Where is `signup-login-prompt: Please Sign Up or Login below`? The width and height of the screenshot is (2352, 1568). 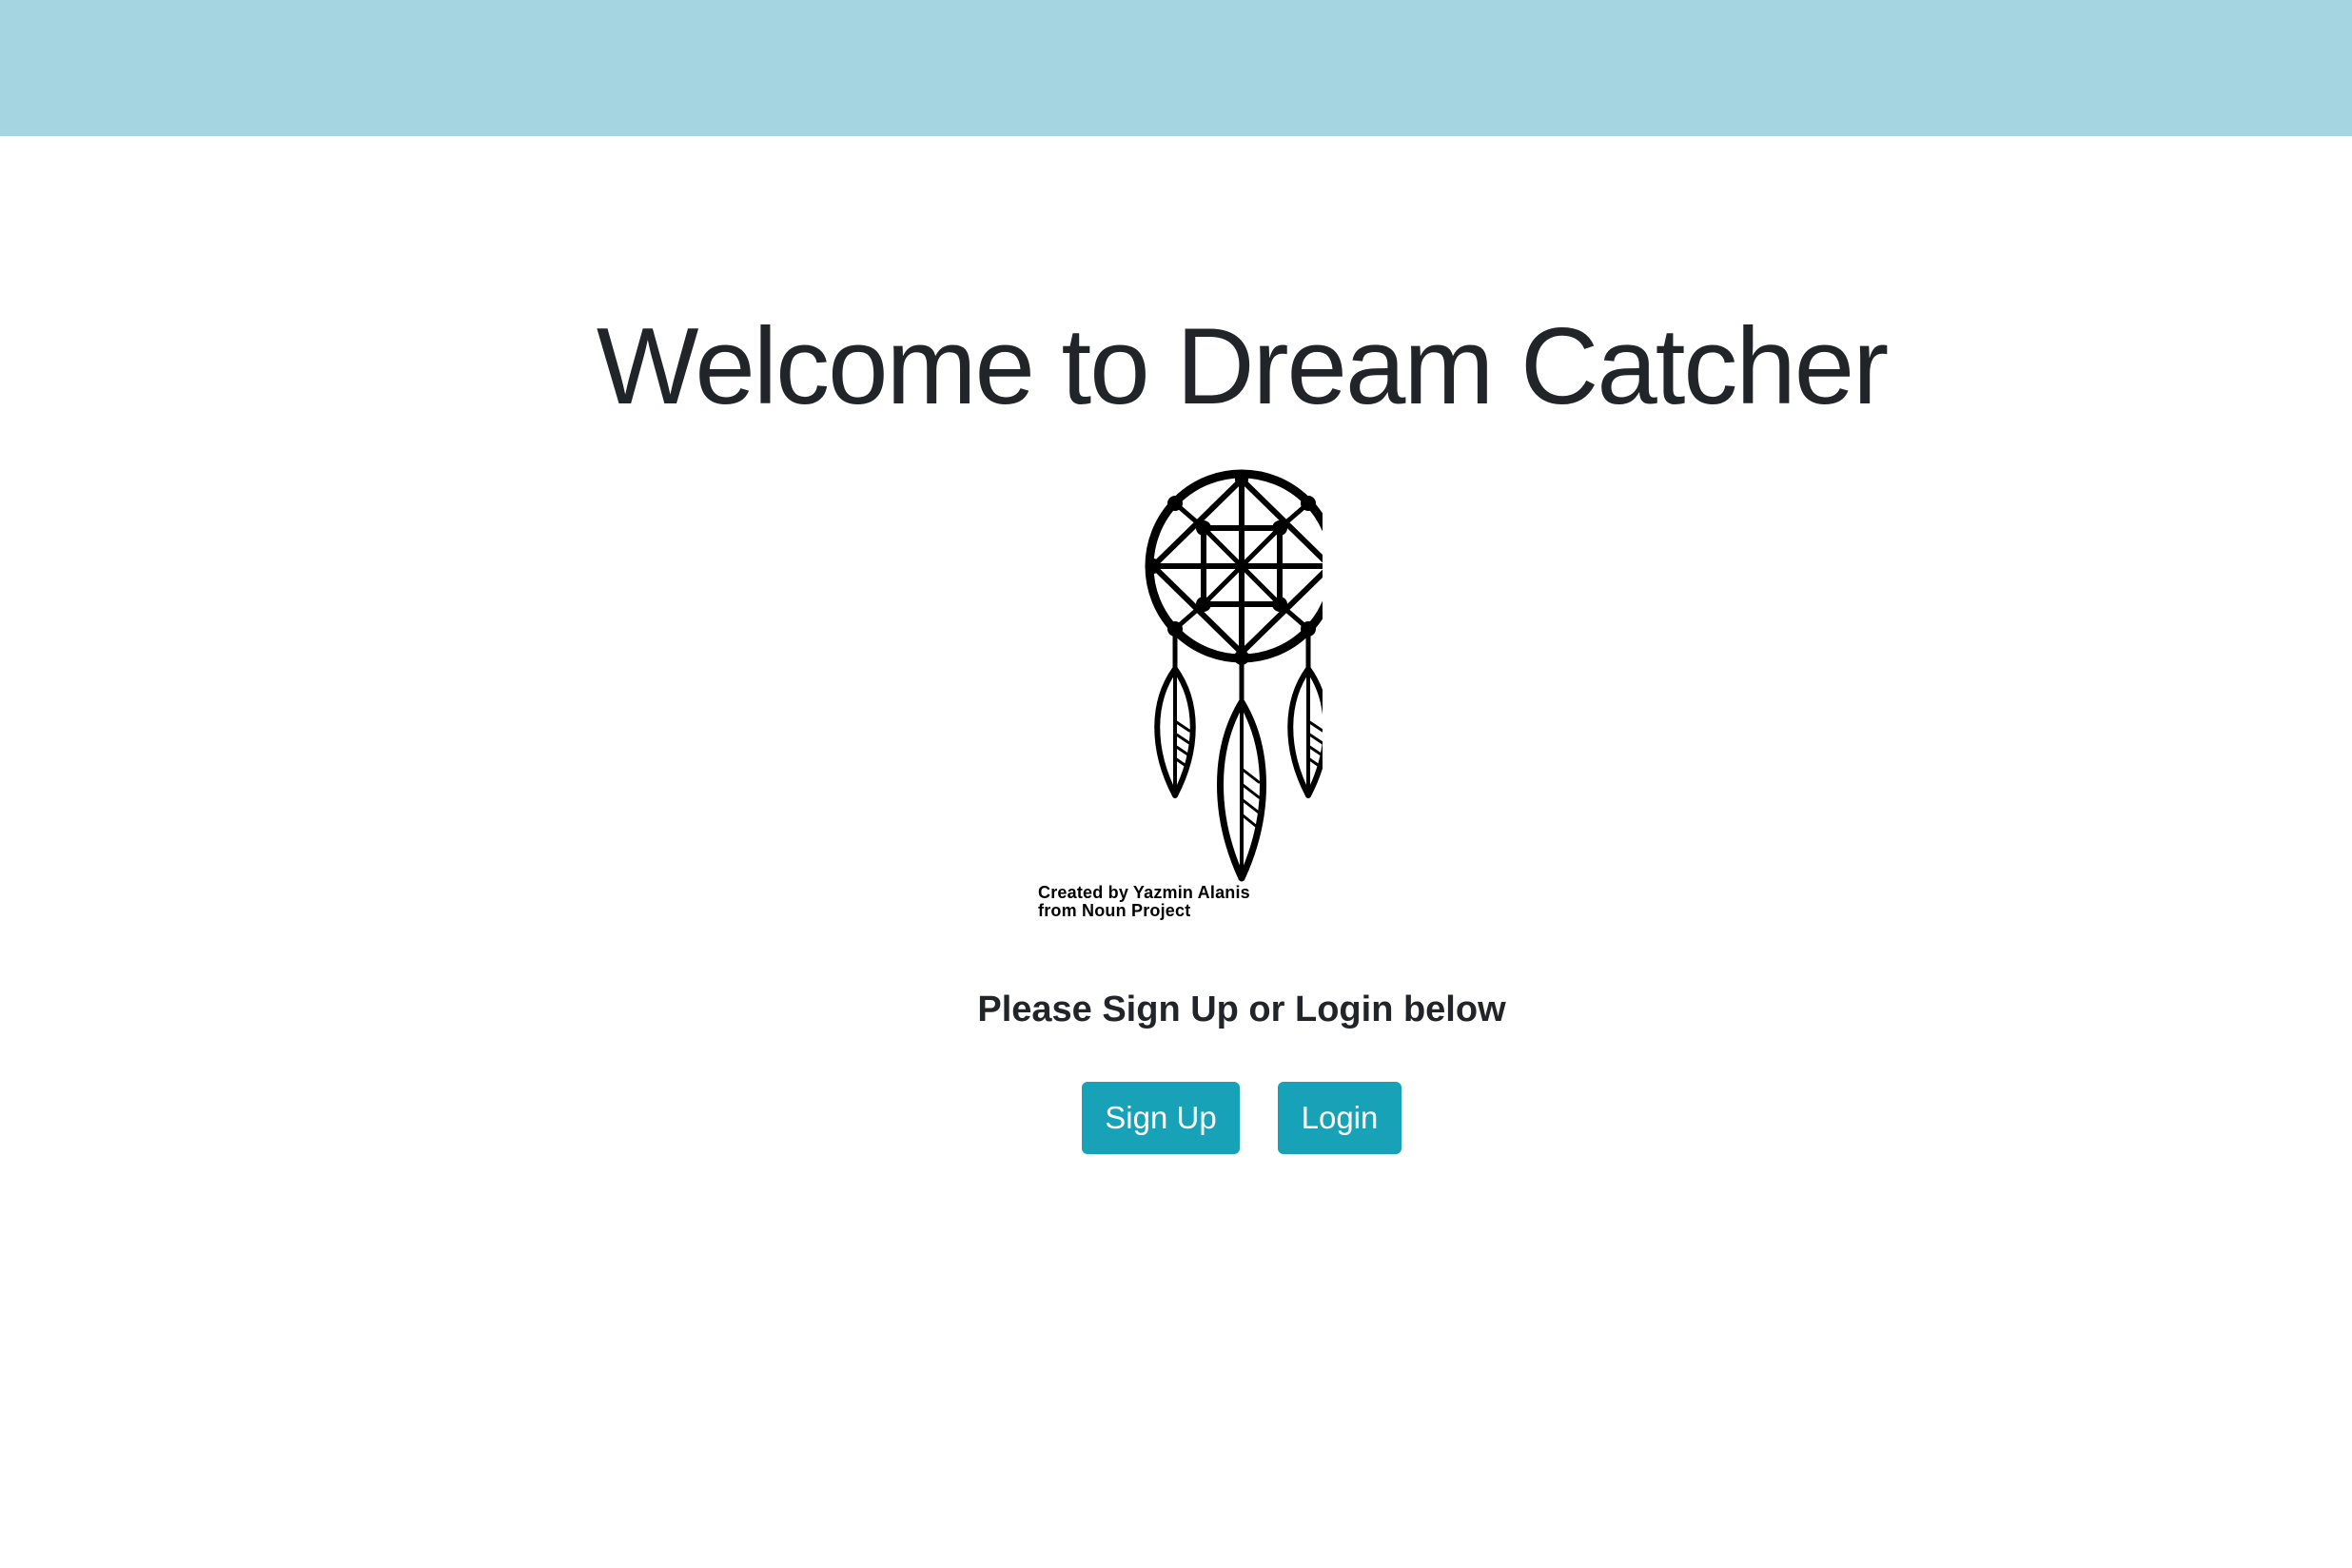 signup-login-prompt: Please Sign Up or Login below is located at coordinates (1241, 1010).